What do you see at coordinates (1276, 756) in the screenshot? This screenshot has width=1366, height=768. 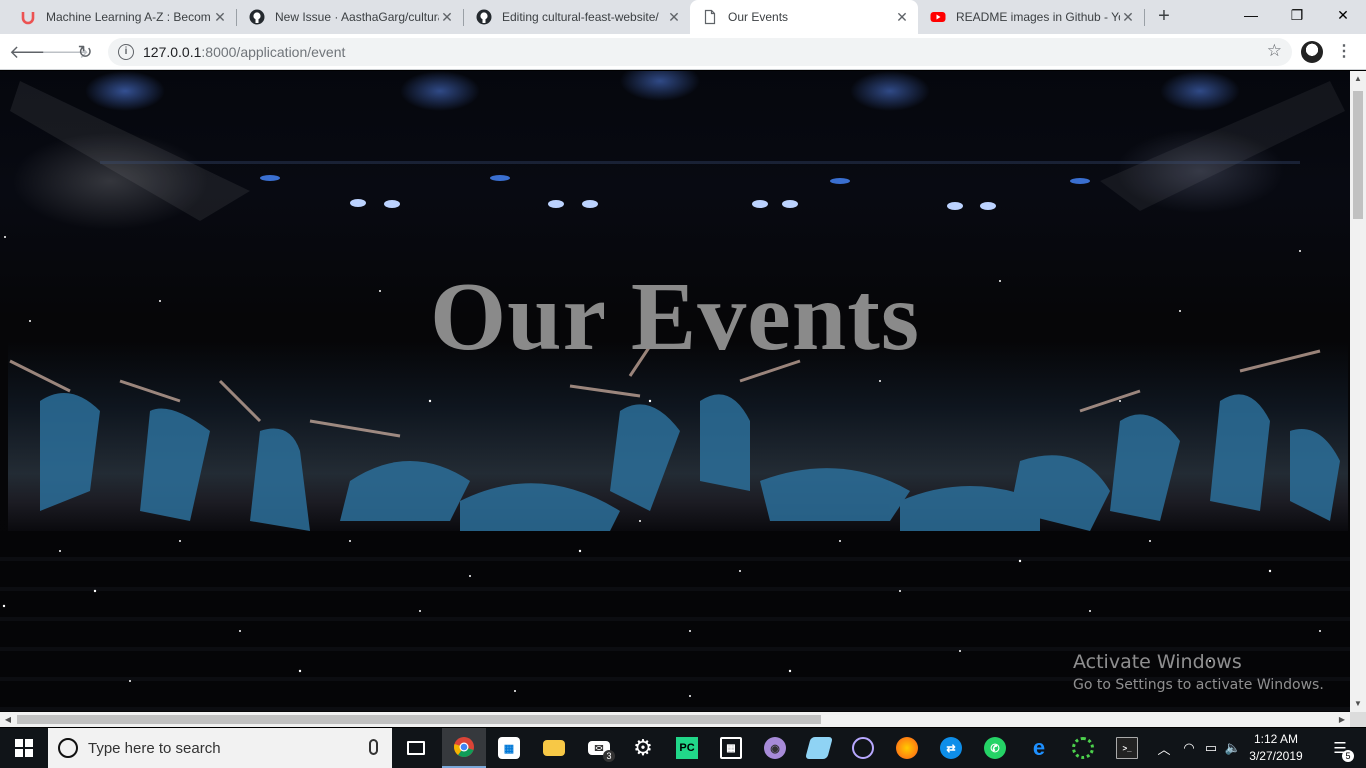 I see `clock-date: 3/27/2019` at bounding box center [1276, 756].